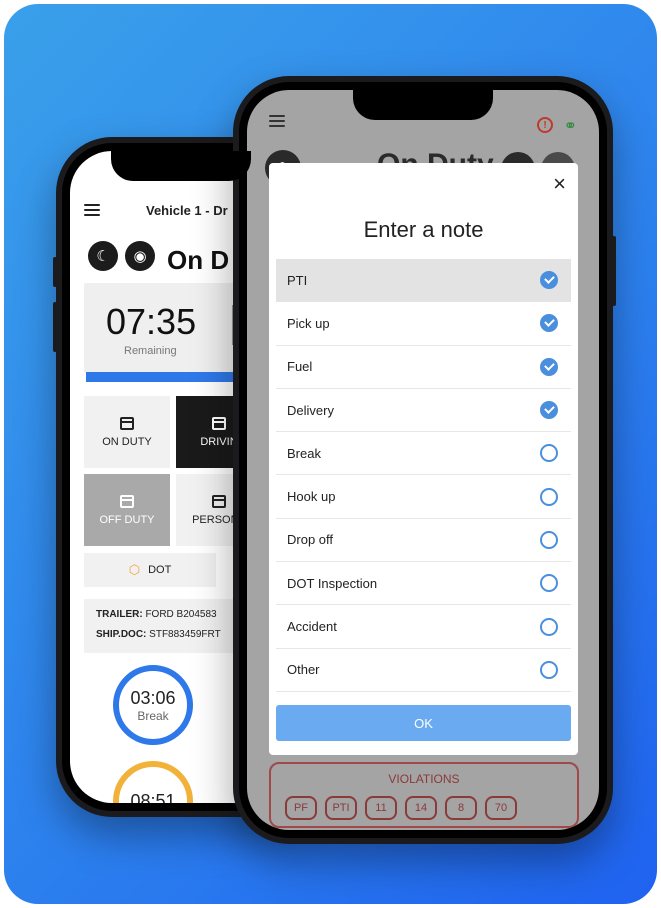  I want to click on remaining-time: 07:35, so click(151, 321).